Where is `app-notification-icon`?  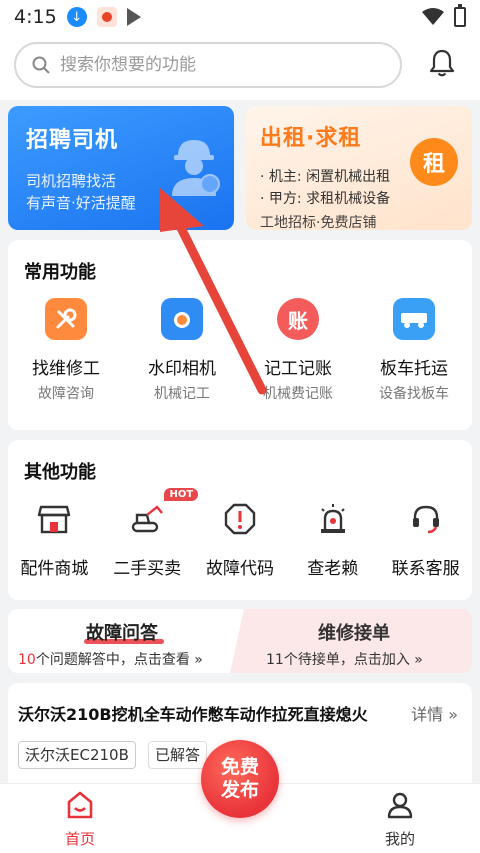
app-notification-icon is located at coordinates (106, 17).